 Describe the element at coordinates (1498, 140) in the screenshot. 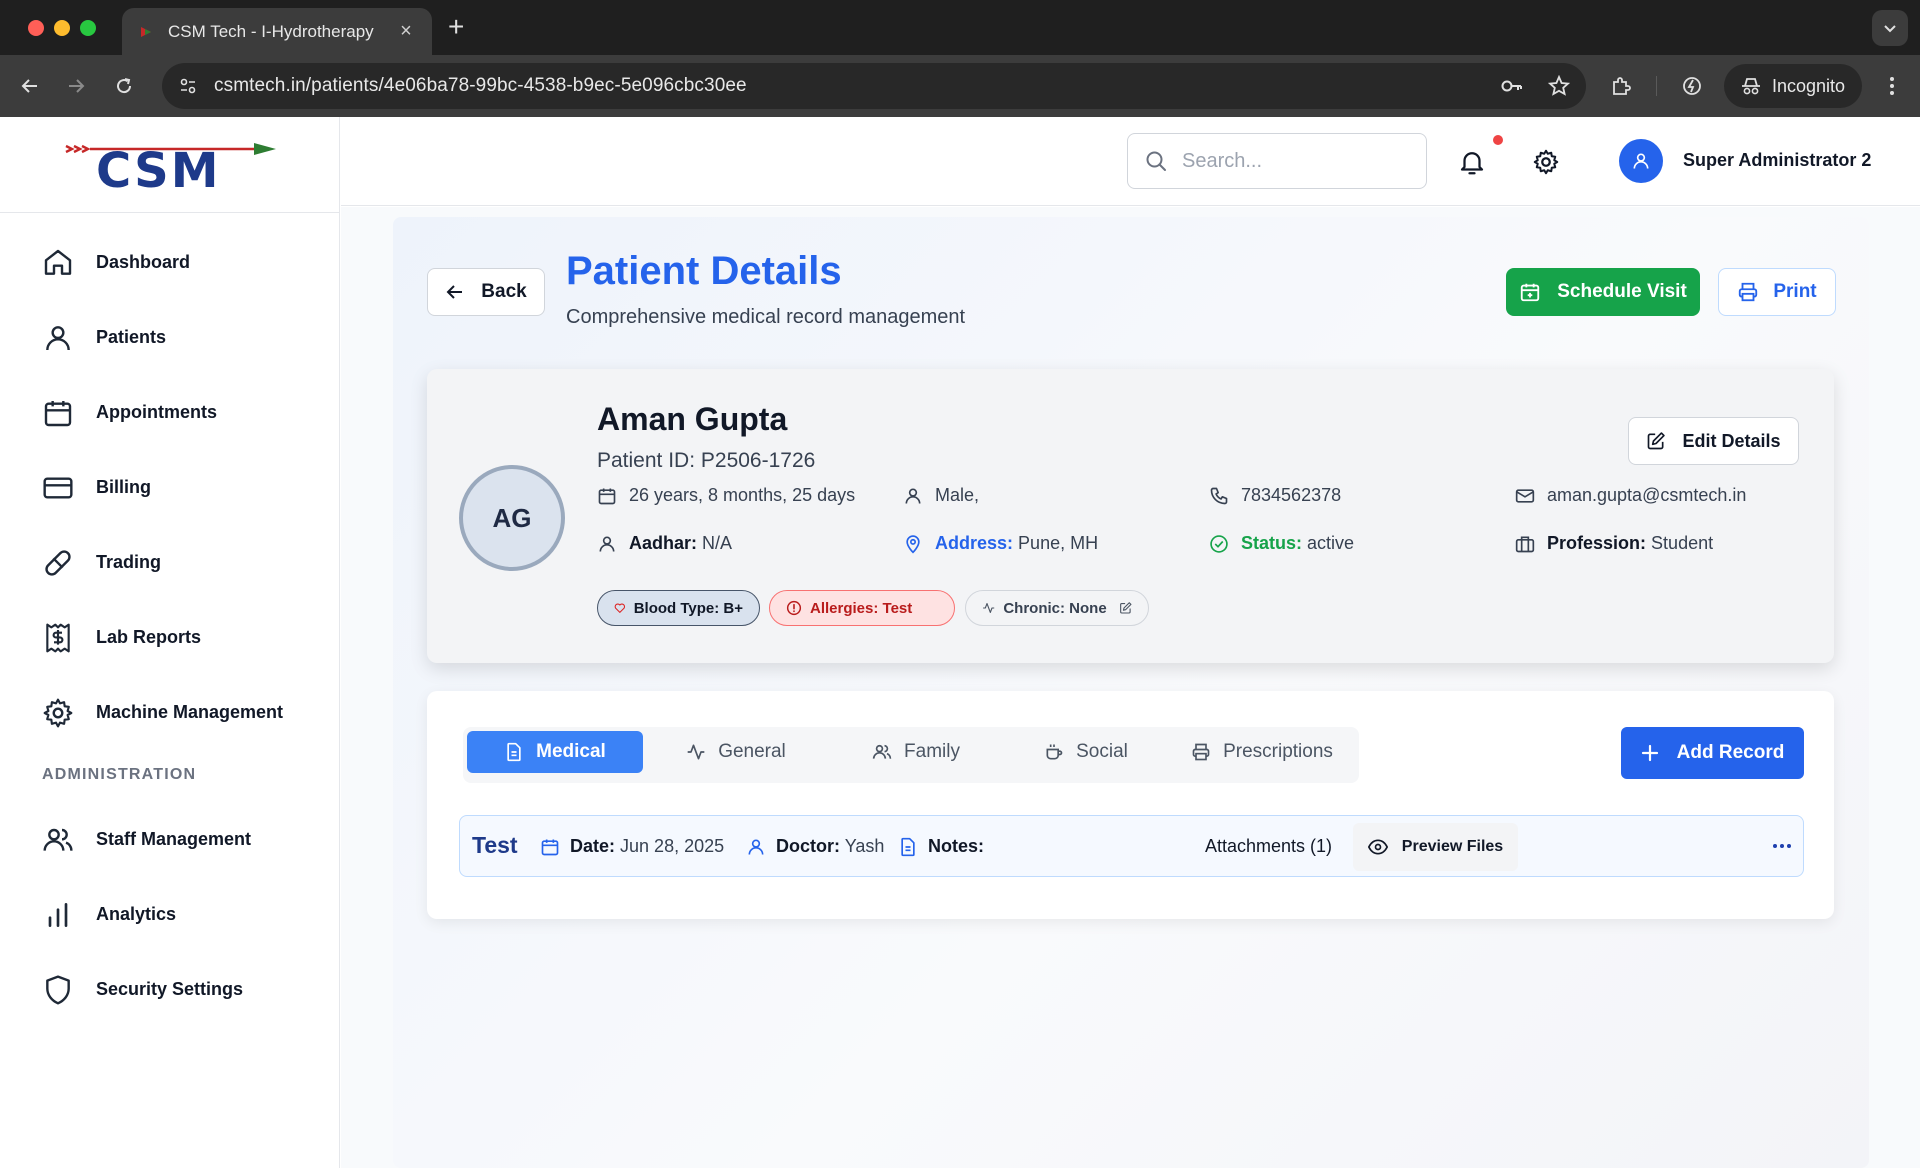

I see `notification-dot` at that location.